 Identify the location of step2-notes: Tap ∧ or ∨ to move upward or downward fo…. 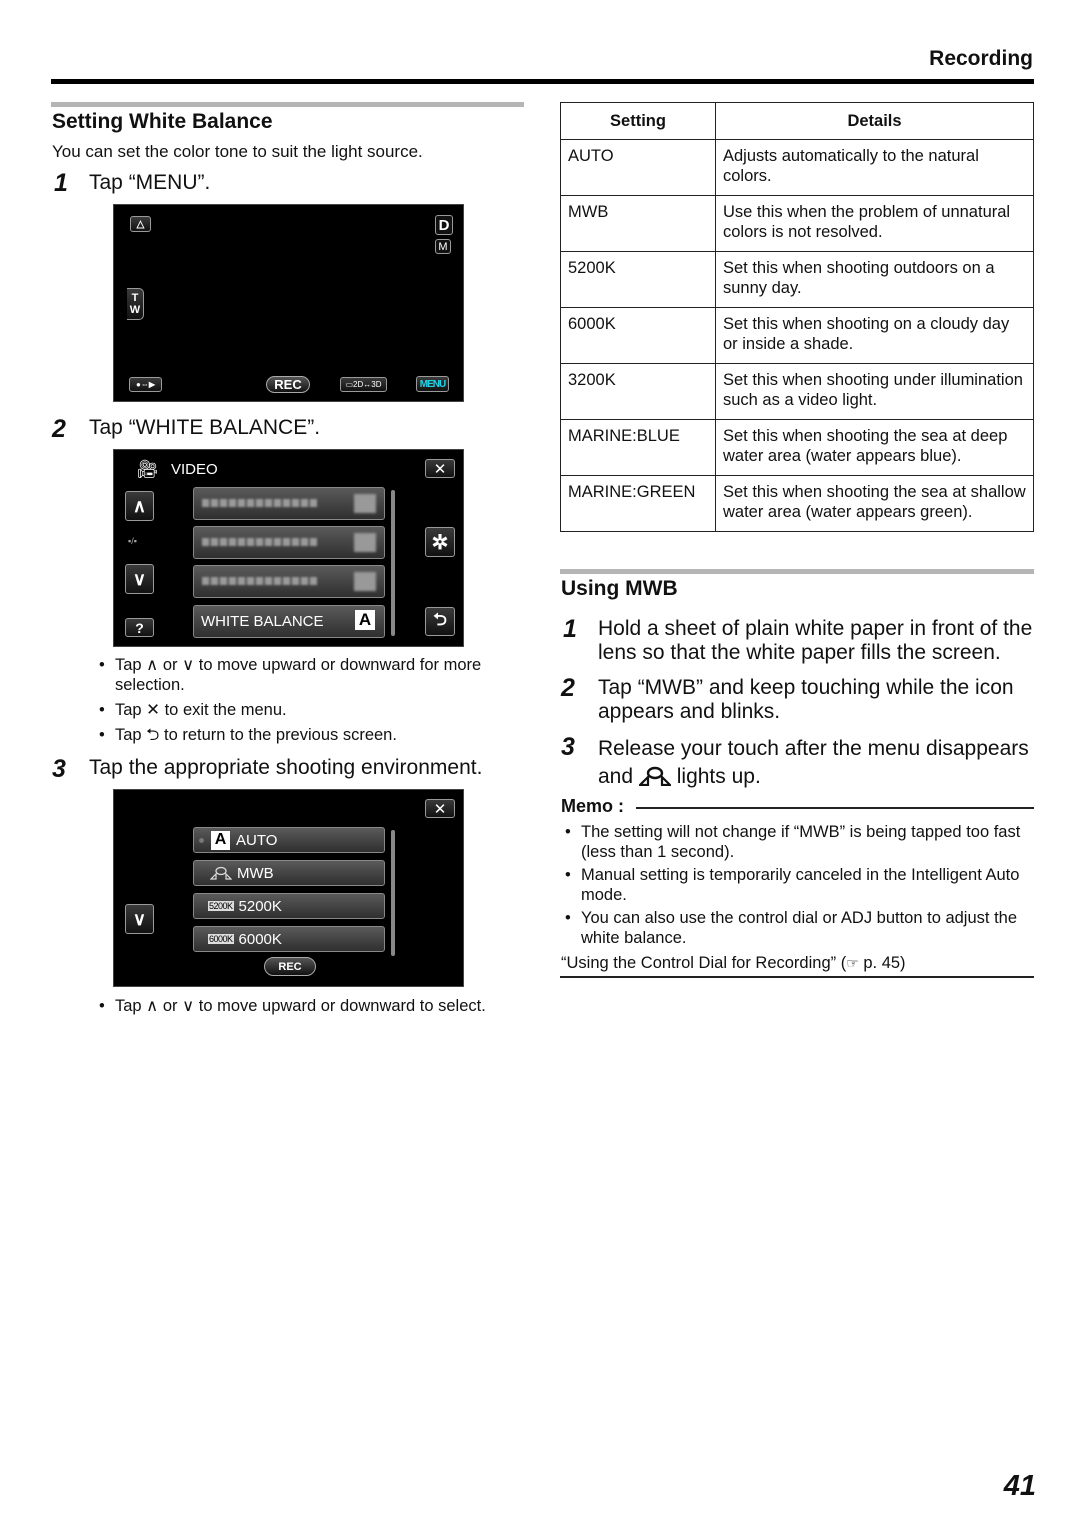
(312, 702).